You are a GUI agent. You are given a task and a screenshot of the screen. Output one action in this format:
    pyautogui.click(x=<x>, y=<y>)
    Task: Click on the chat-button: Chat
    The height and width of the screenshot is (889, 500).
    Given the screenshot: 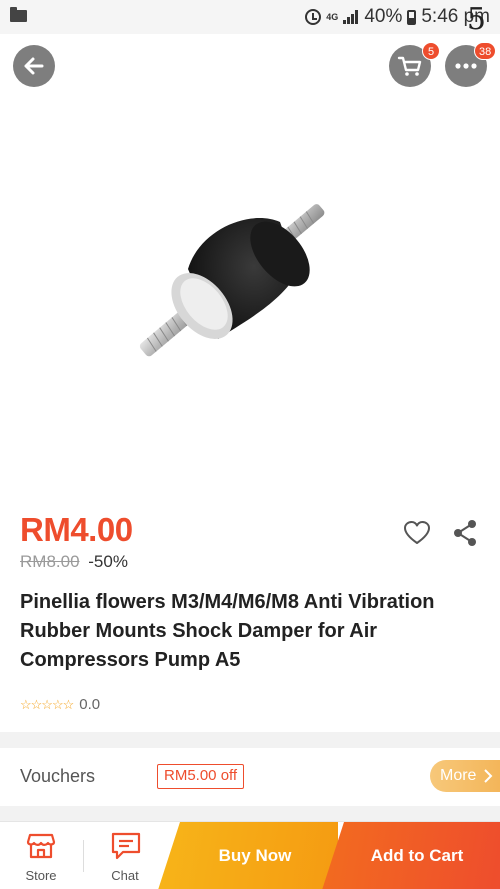 What is the action you would take?
    pyautogui.click(x=125, y=855)
    